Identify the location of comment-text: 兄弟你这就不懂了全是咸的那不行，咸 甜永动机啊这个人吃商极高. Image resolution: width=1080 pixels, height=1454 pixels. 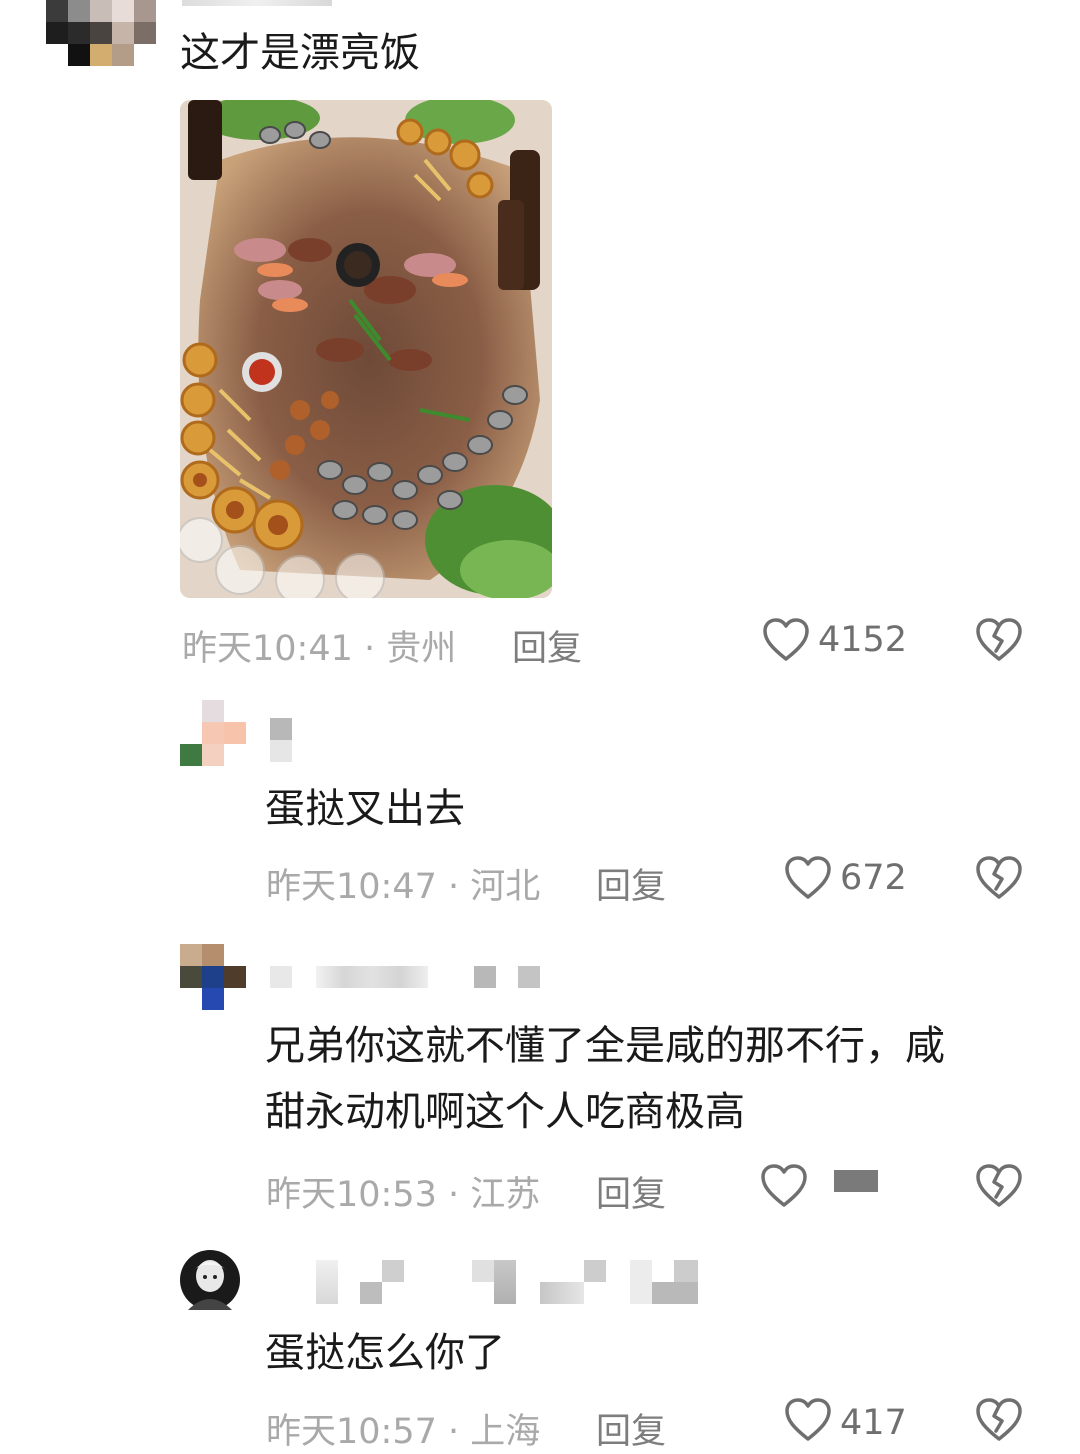
(605, 1079).